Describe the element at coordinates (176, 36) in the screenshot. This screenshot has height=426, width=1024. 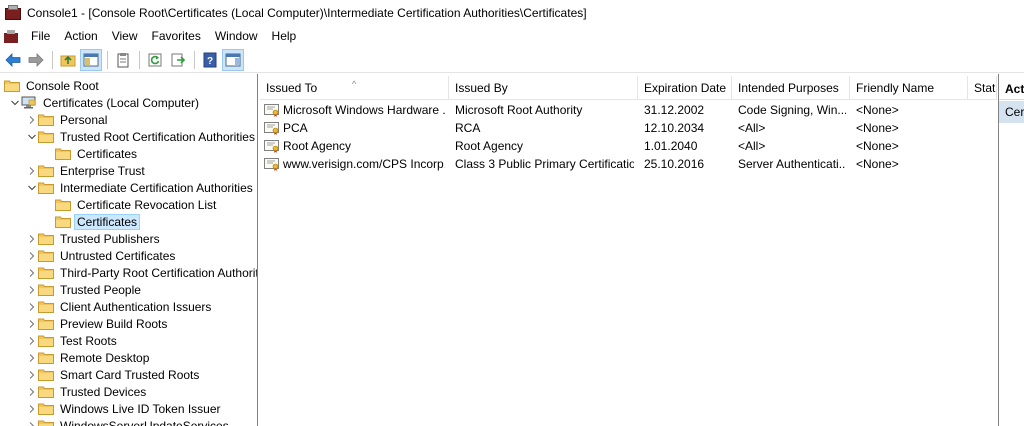
I see `menu-favorites: Favorites` at that location.